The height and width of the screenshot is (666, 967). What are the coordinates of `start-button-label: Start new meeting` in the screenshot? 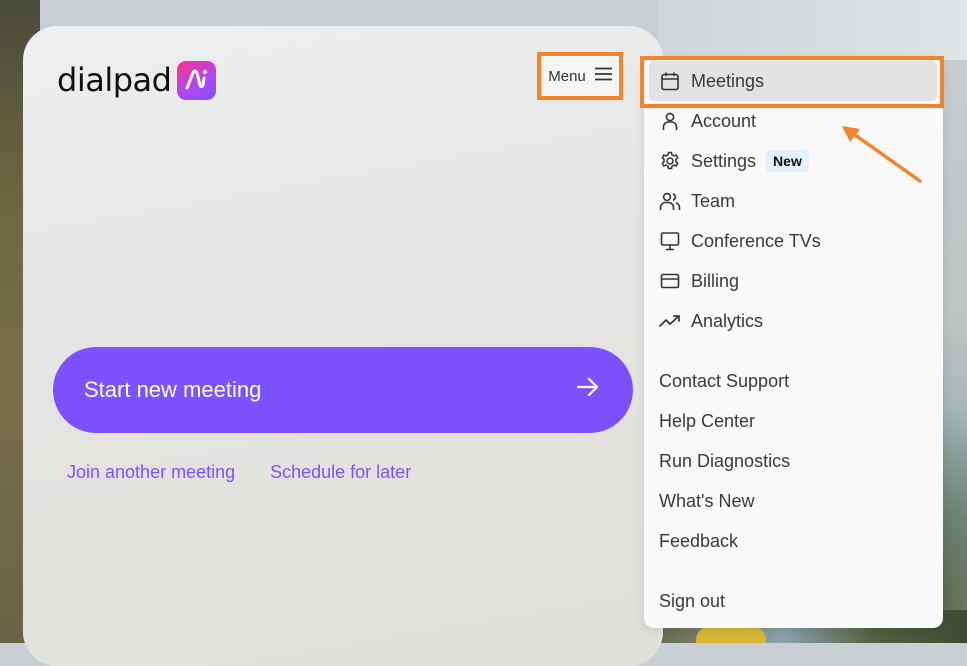 It's located at (173, 389).